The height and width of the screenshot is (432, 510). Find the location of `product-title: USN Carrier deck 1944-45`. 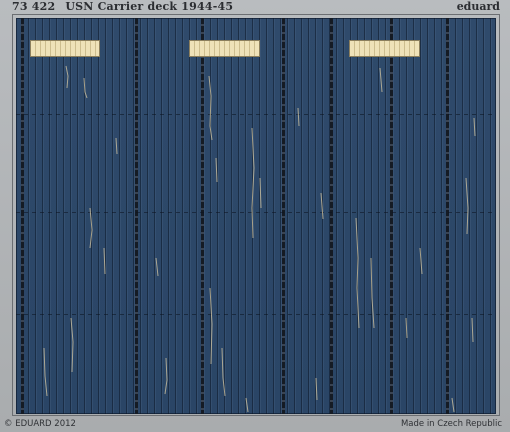

product-title: USN Carrier deck 1944-45 is located at coordinates (149, 6).